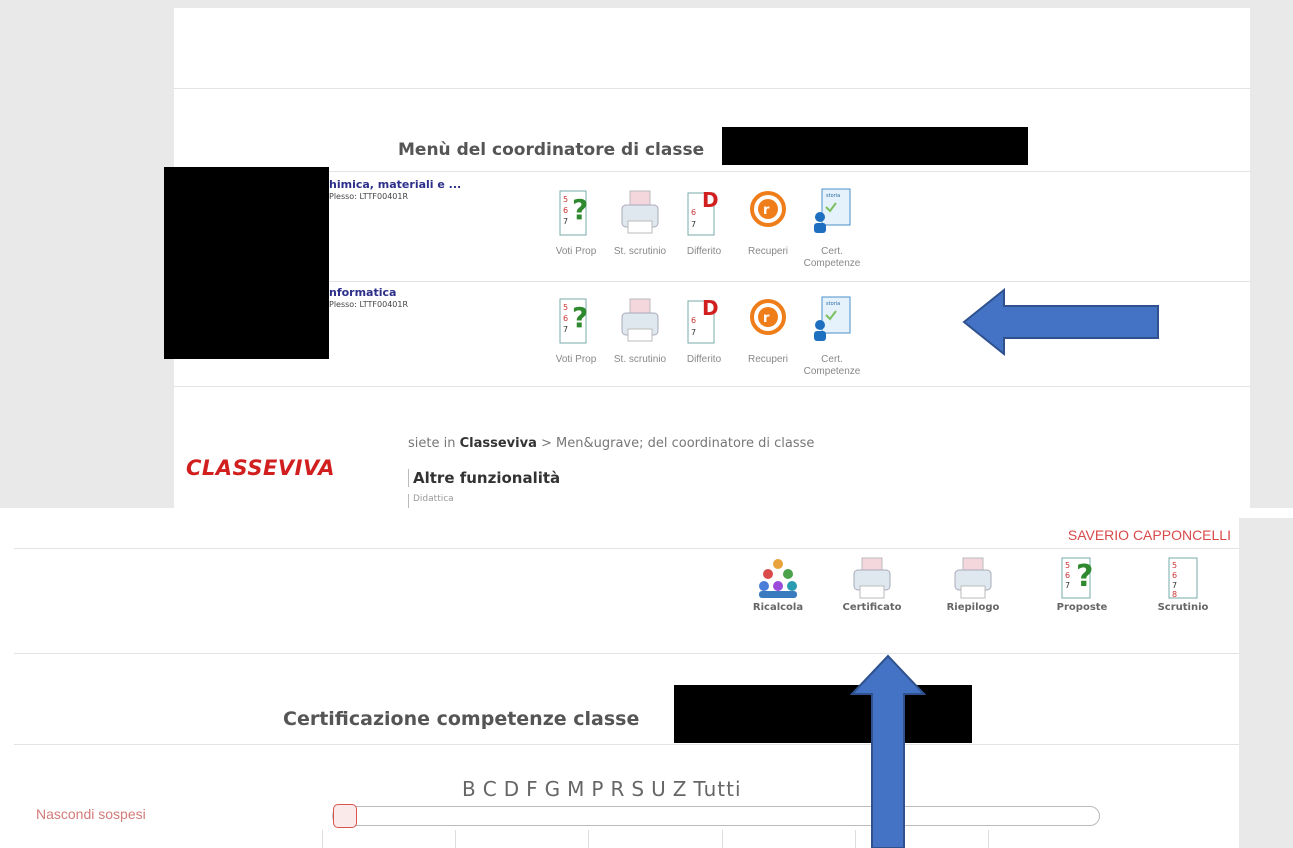 This screenshot has width=1293, height=848. I want to click on breadcrumb-prefix: siete in, so click(432, 443).